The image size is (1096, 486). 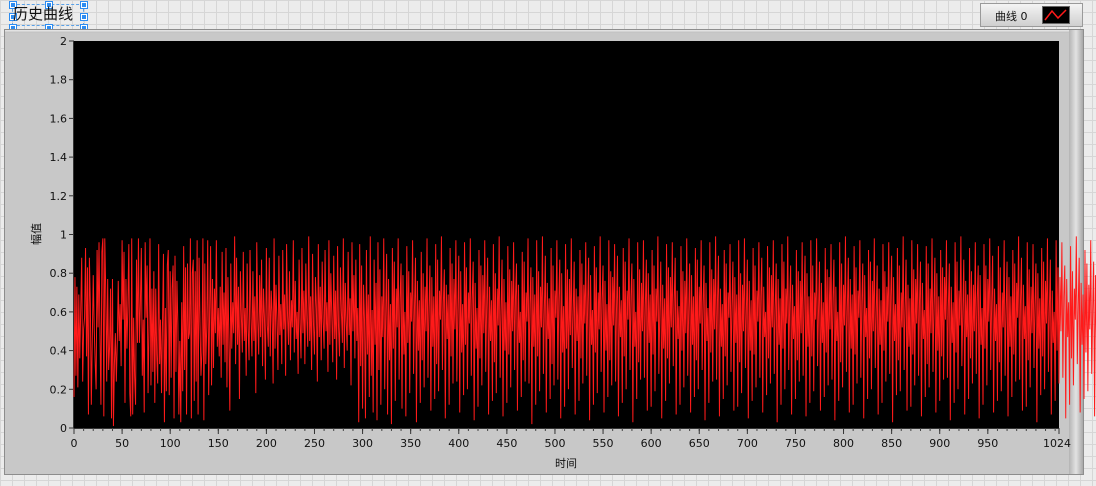 I want to click on y-tick-label: 2, so click(x=63, y=41).